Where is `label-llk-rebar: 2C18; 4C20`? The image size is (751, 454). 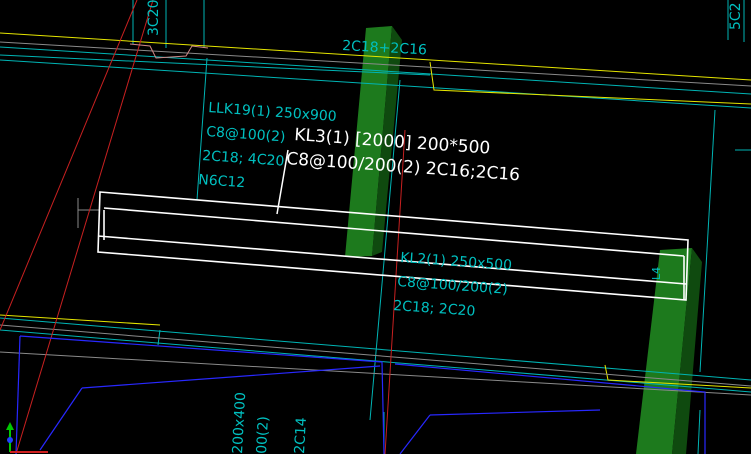
label-llk-rebar: 2C18; 4C20 is located at coordinates (243, 159).